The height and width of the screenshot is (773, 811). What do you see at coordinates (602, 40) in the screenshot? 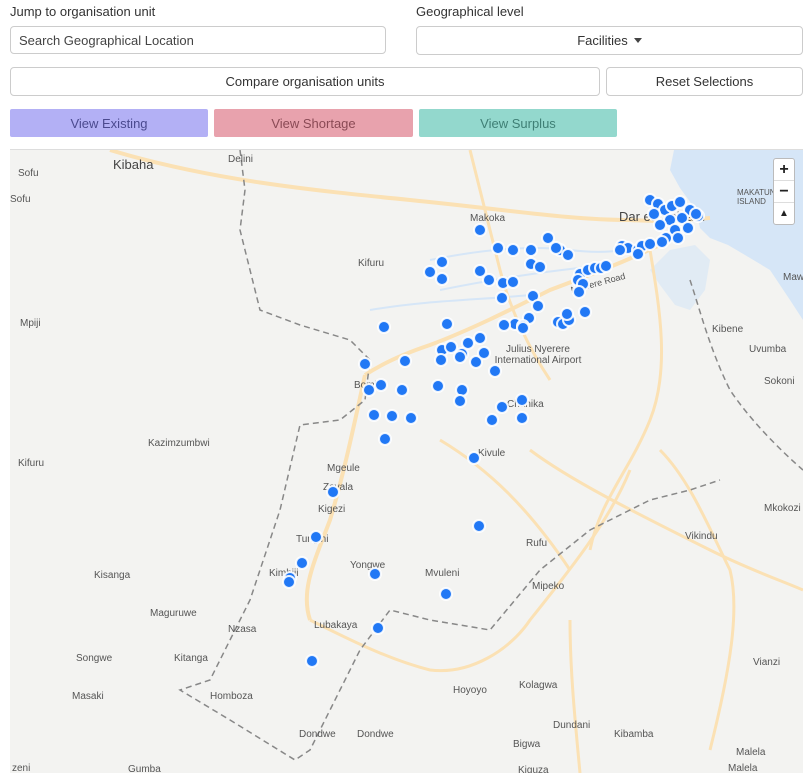
I see `geo-level-value: Facilities` at bounding box center [602, 40].